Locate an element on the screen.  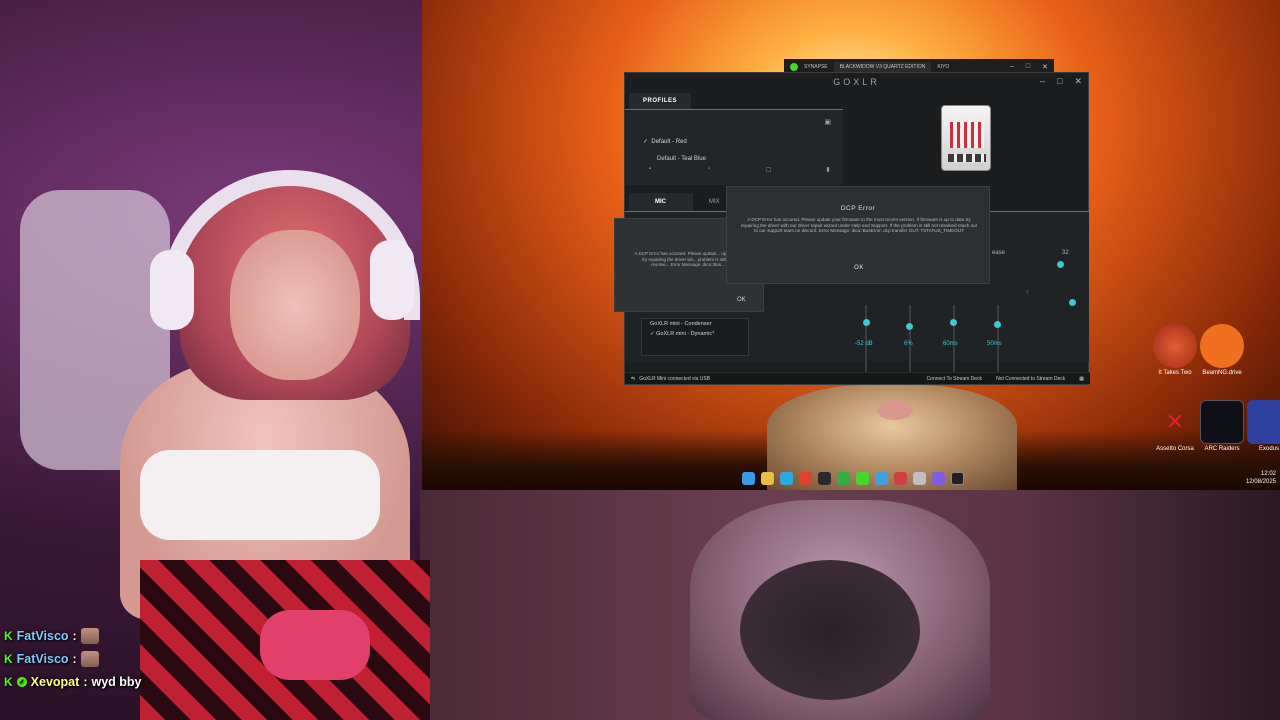
goxlr-logo: GOXLR is located at coordinates (856, 82).